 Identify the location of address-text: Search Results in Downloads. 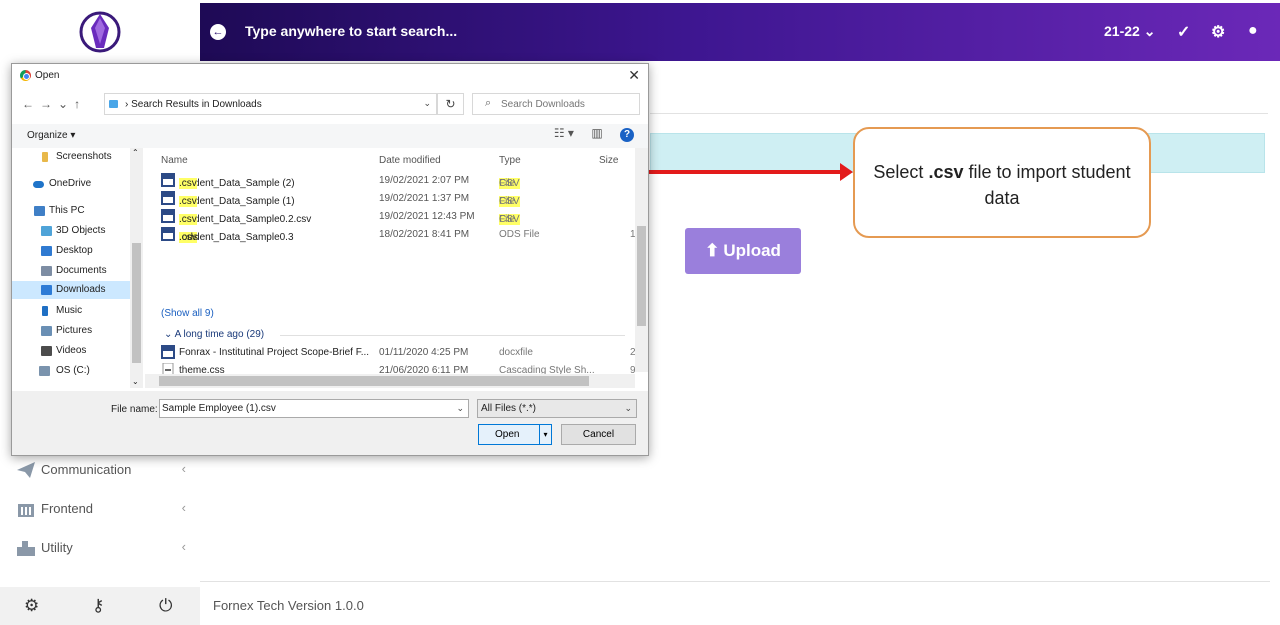
(196, 104).